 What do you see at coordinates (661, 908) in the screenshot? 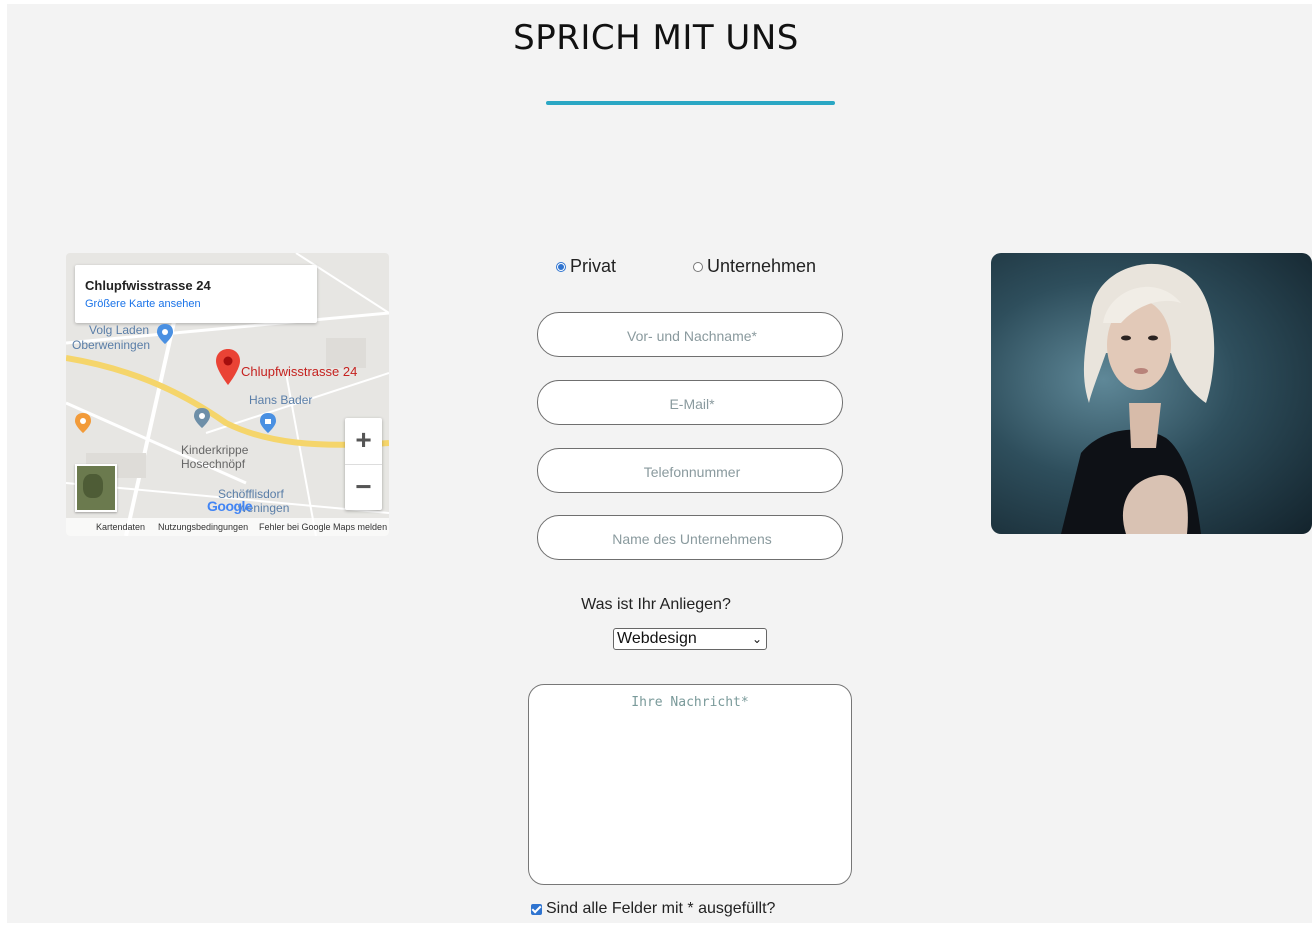
I see `confirm-checkbox-label: Sind alle Felder mit * ausgefüllt?` at bounding box center [661, 908].